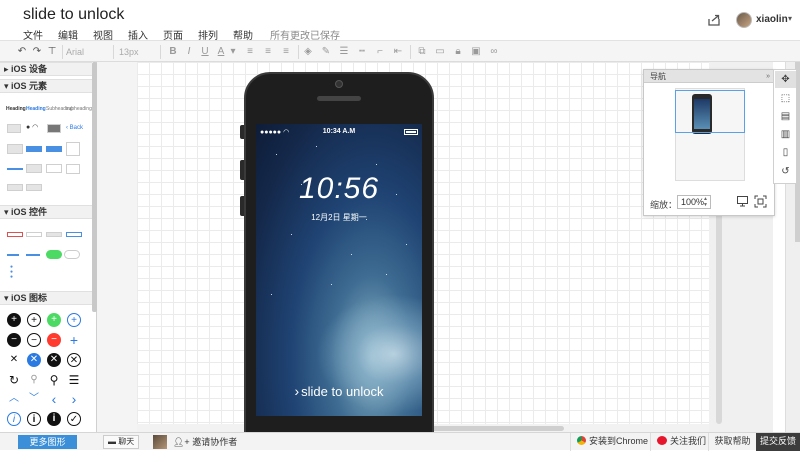 This screenshot has height=451, width=800. I want to click on submit-feedback-button: 提交反馈, so click(778, 442).